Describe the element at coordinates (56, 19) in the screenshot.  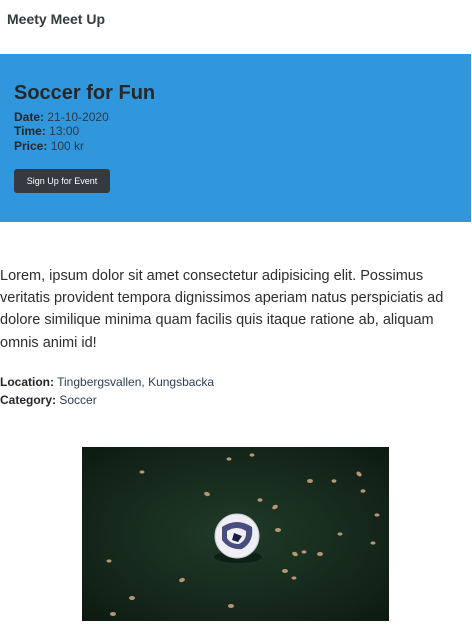
I see `brand-link: Meety Meet Up` at that location.